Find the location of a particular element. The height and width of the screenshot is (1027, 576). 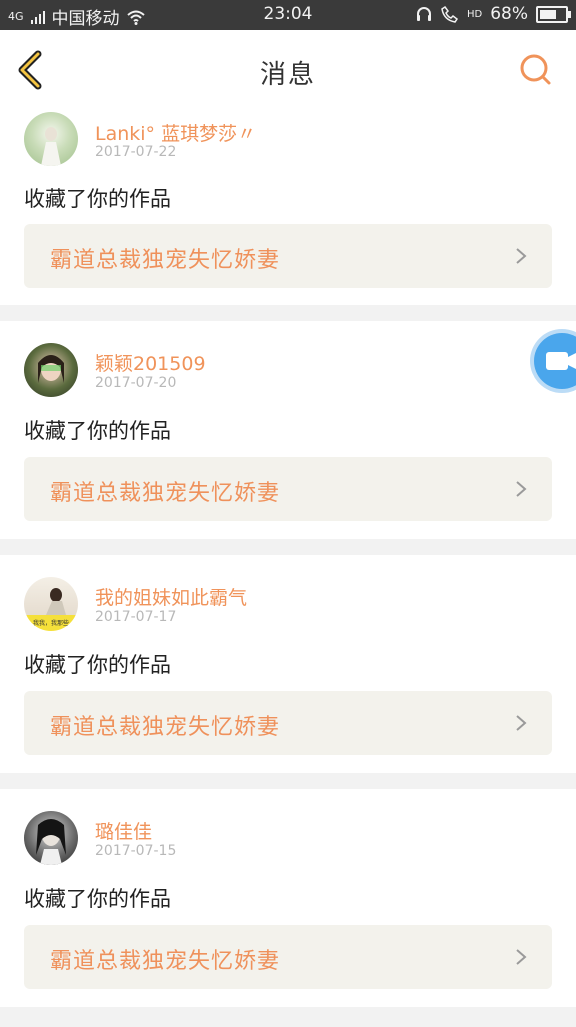

video-camera-icon is located at coordinates (561, 361).